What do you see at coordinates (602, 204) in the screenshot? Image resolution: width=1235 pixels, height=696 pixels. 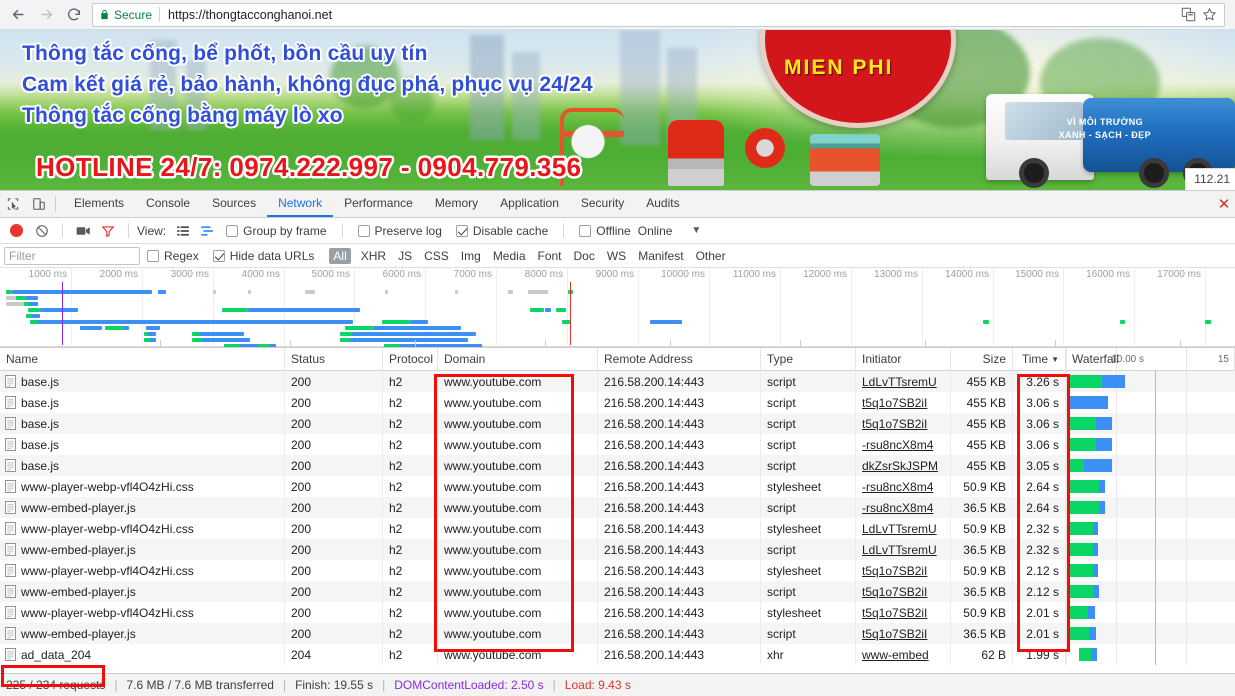 I see `tab-security: Security` at bounding box center [602, 204].